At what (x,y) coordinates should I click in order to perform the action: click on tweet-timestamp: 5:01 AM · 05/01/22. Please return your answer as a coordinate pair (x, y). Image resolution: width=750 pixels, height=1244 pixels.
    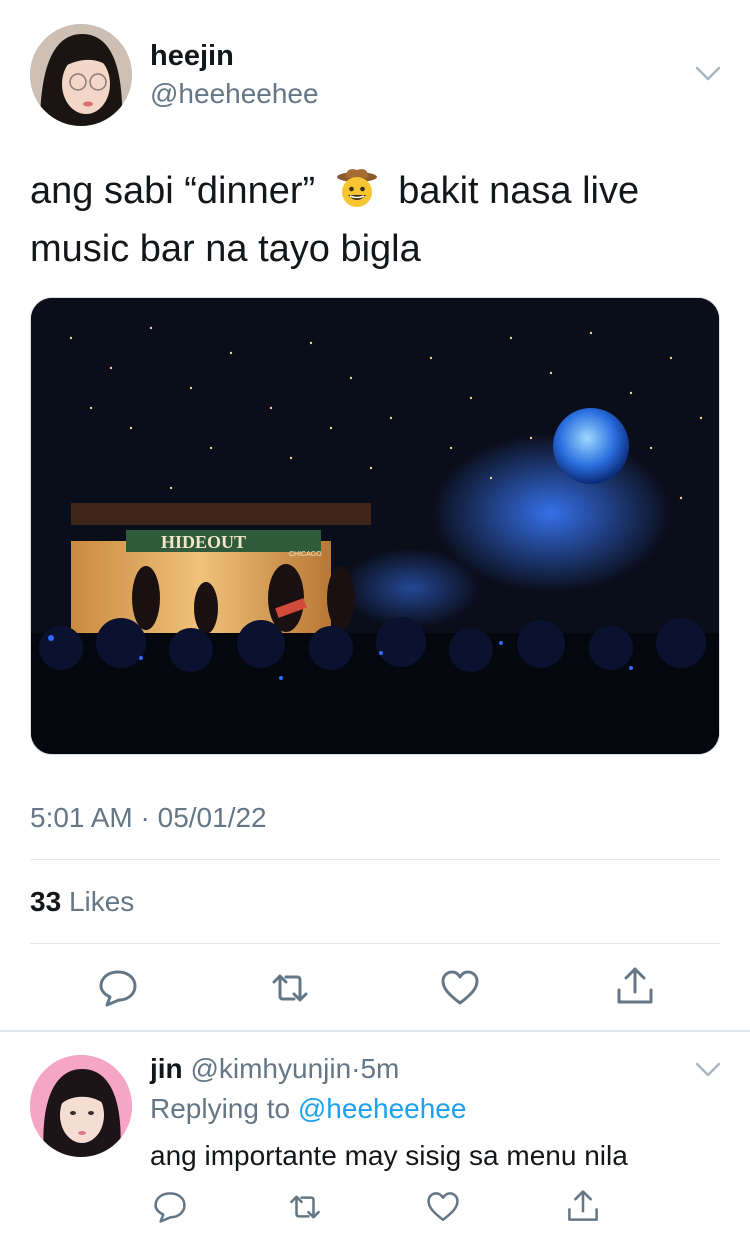
    Looking at the image, I should click on (148, 818).